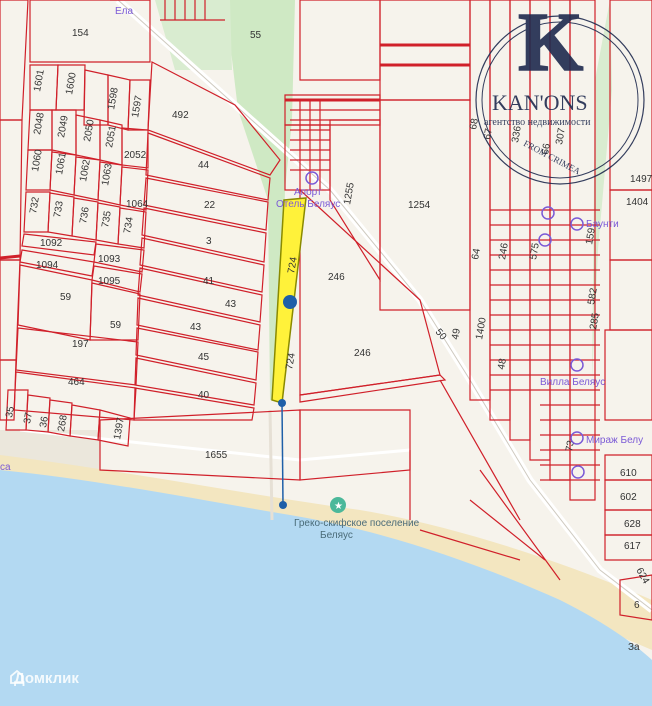 The height and width of the screenshot is (706, 652). I want to click on plot-number-label: 6, so click(637, 605).